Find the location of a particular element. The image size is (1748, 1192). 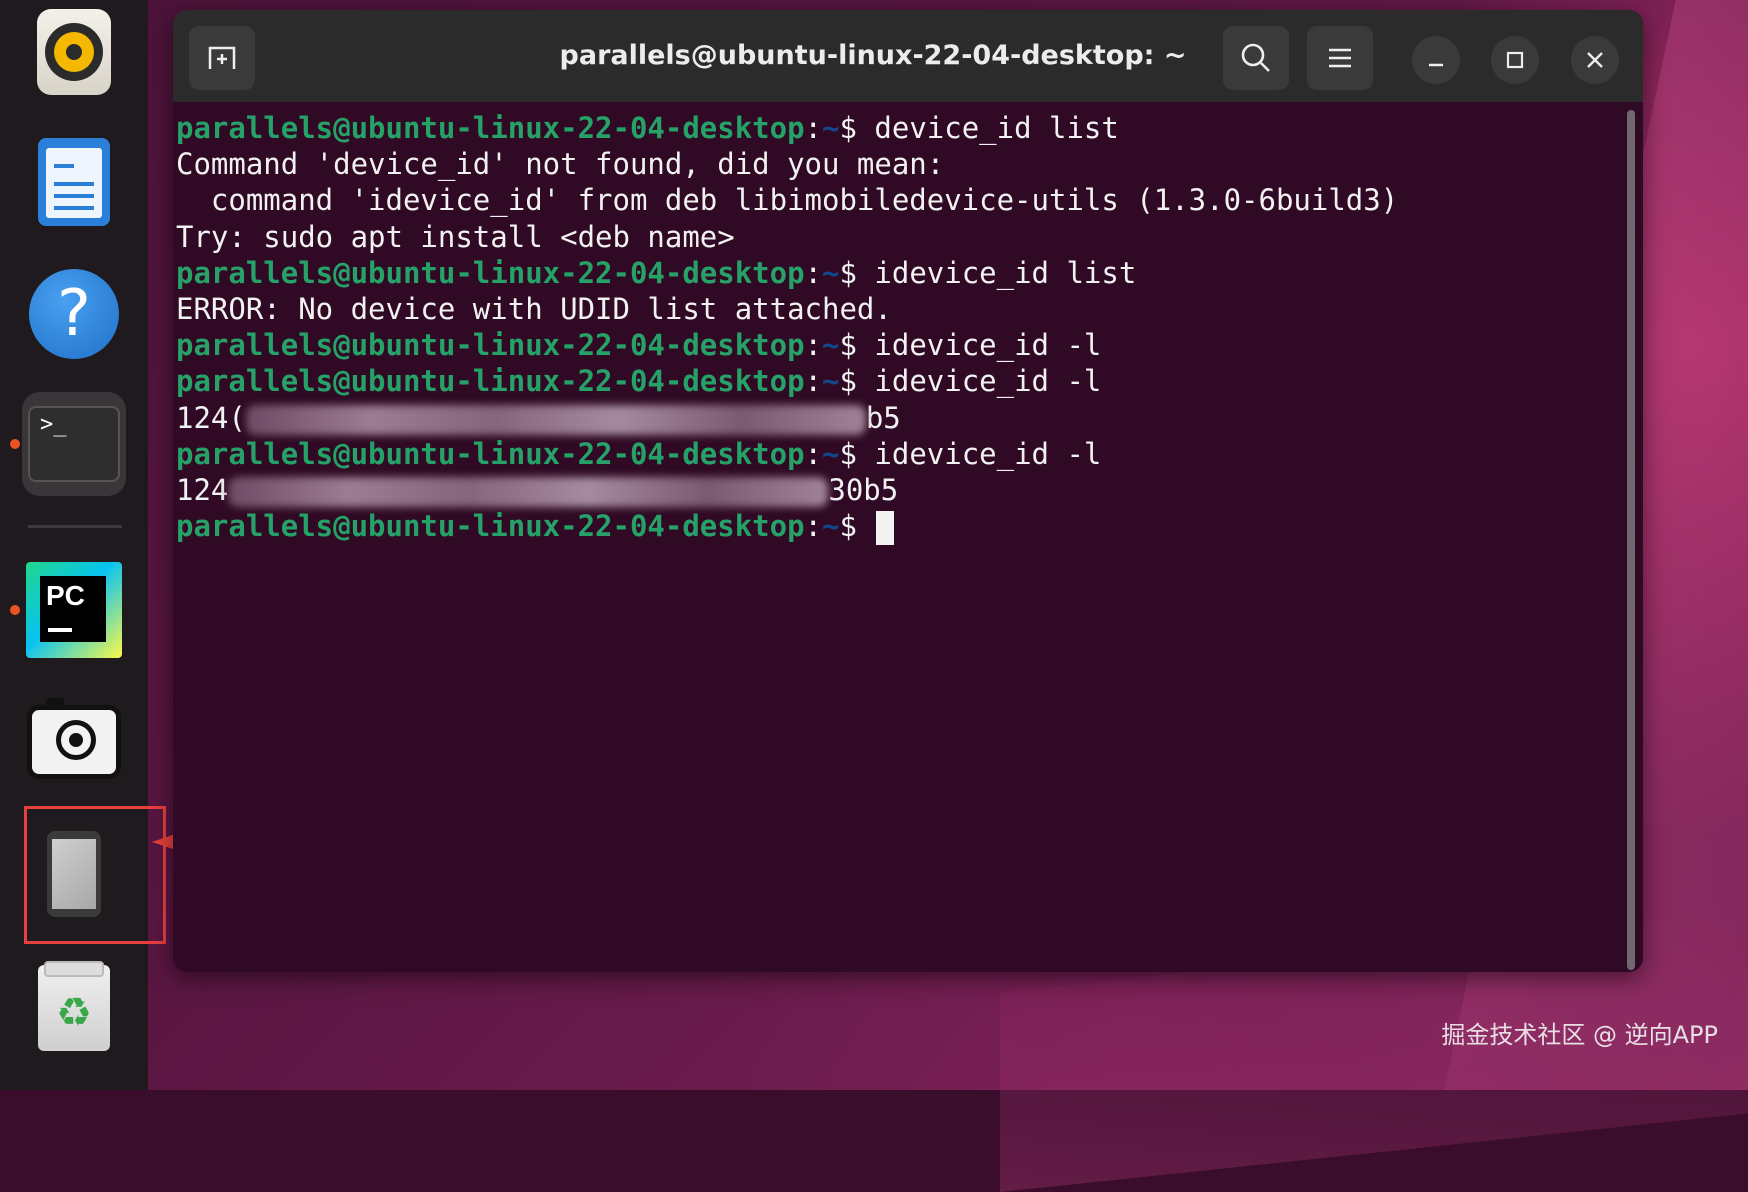

text-cursor is located at coordinates (885, 528).